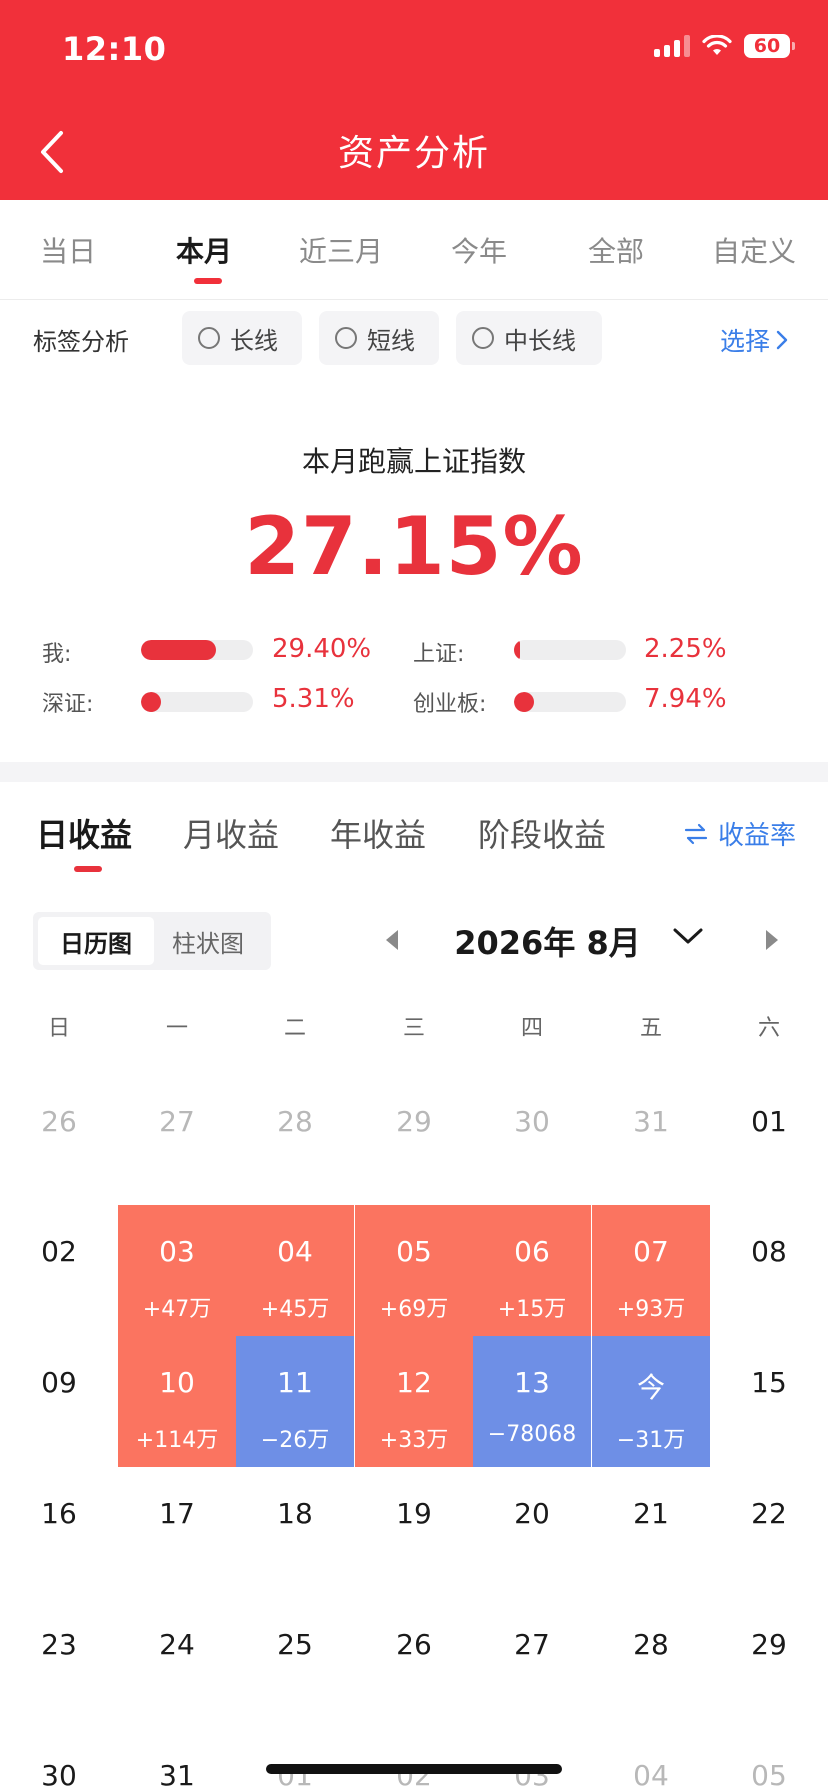  Describe the element at coordinates (295, 1309) in the screenshot. I see `calendar-day-income: +45万` at that location.